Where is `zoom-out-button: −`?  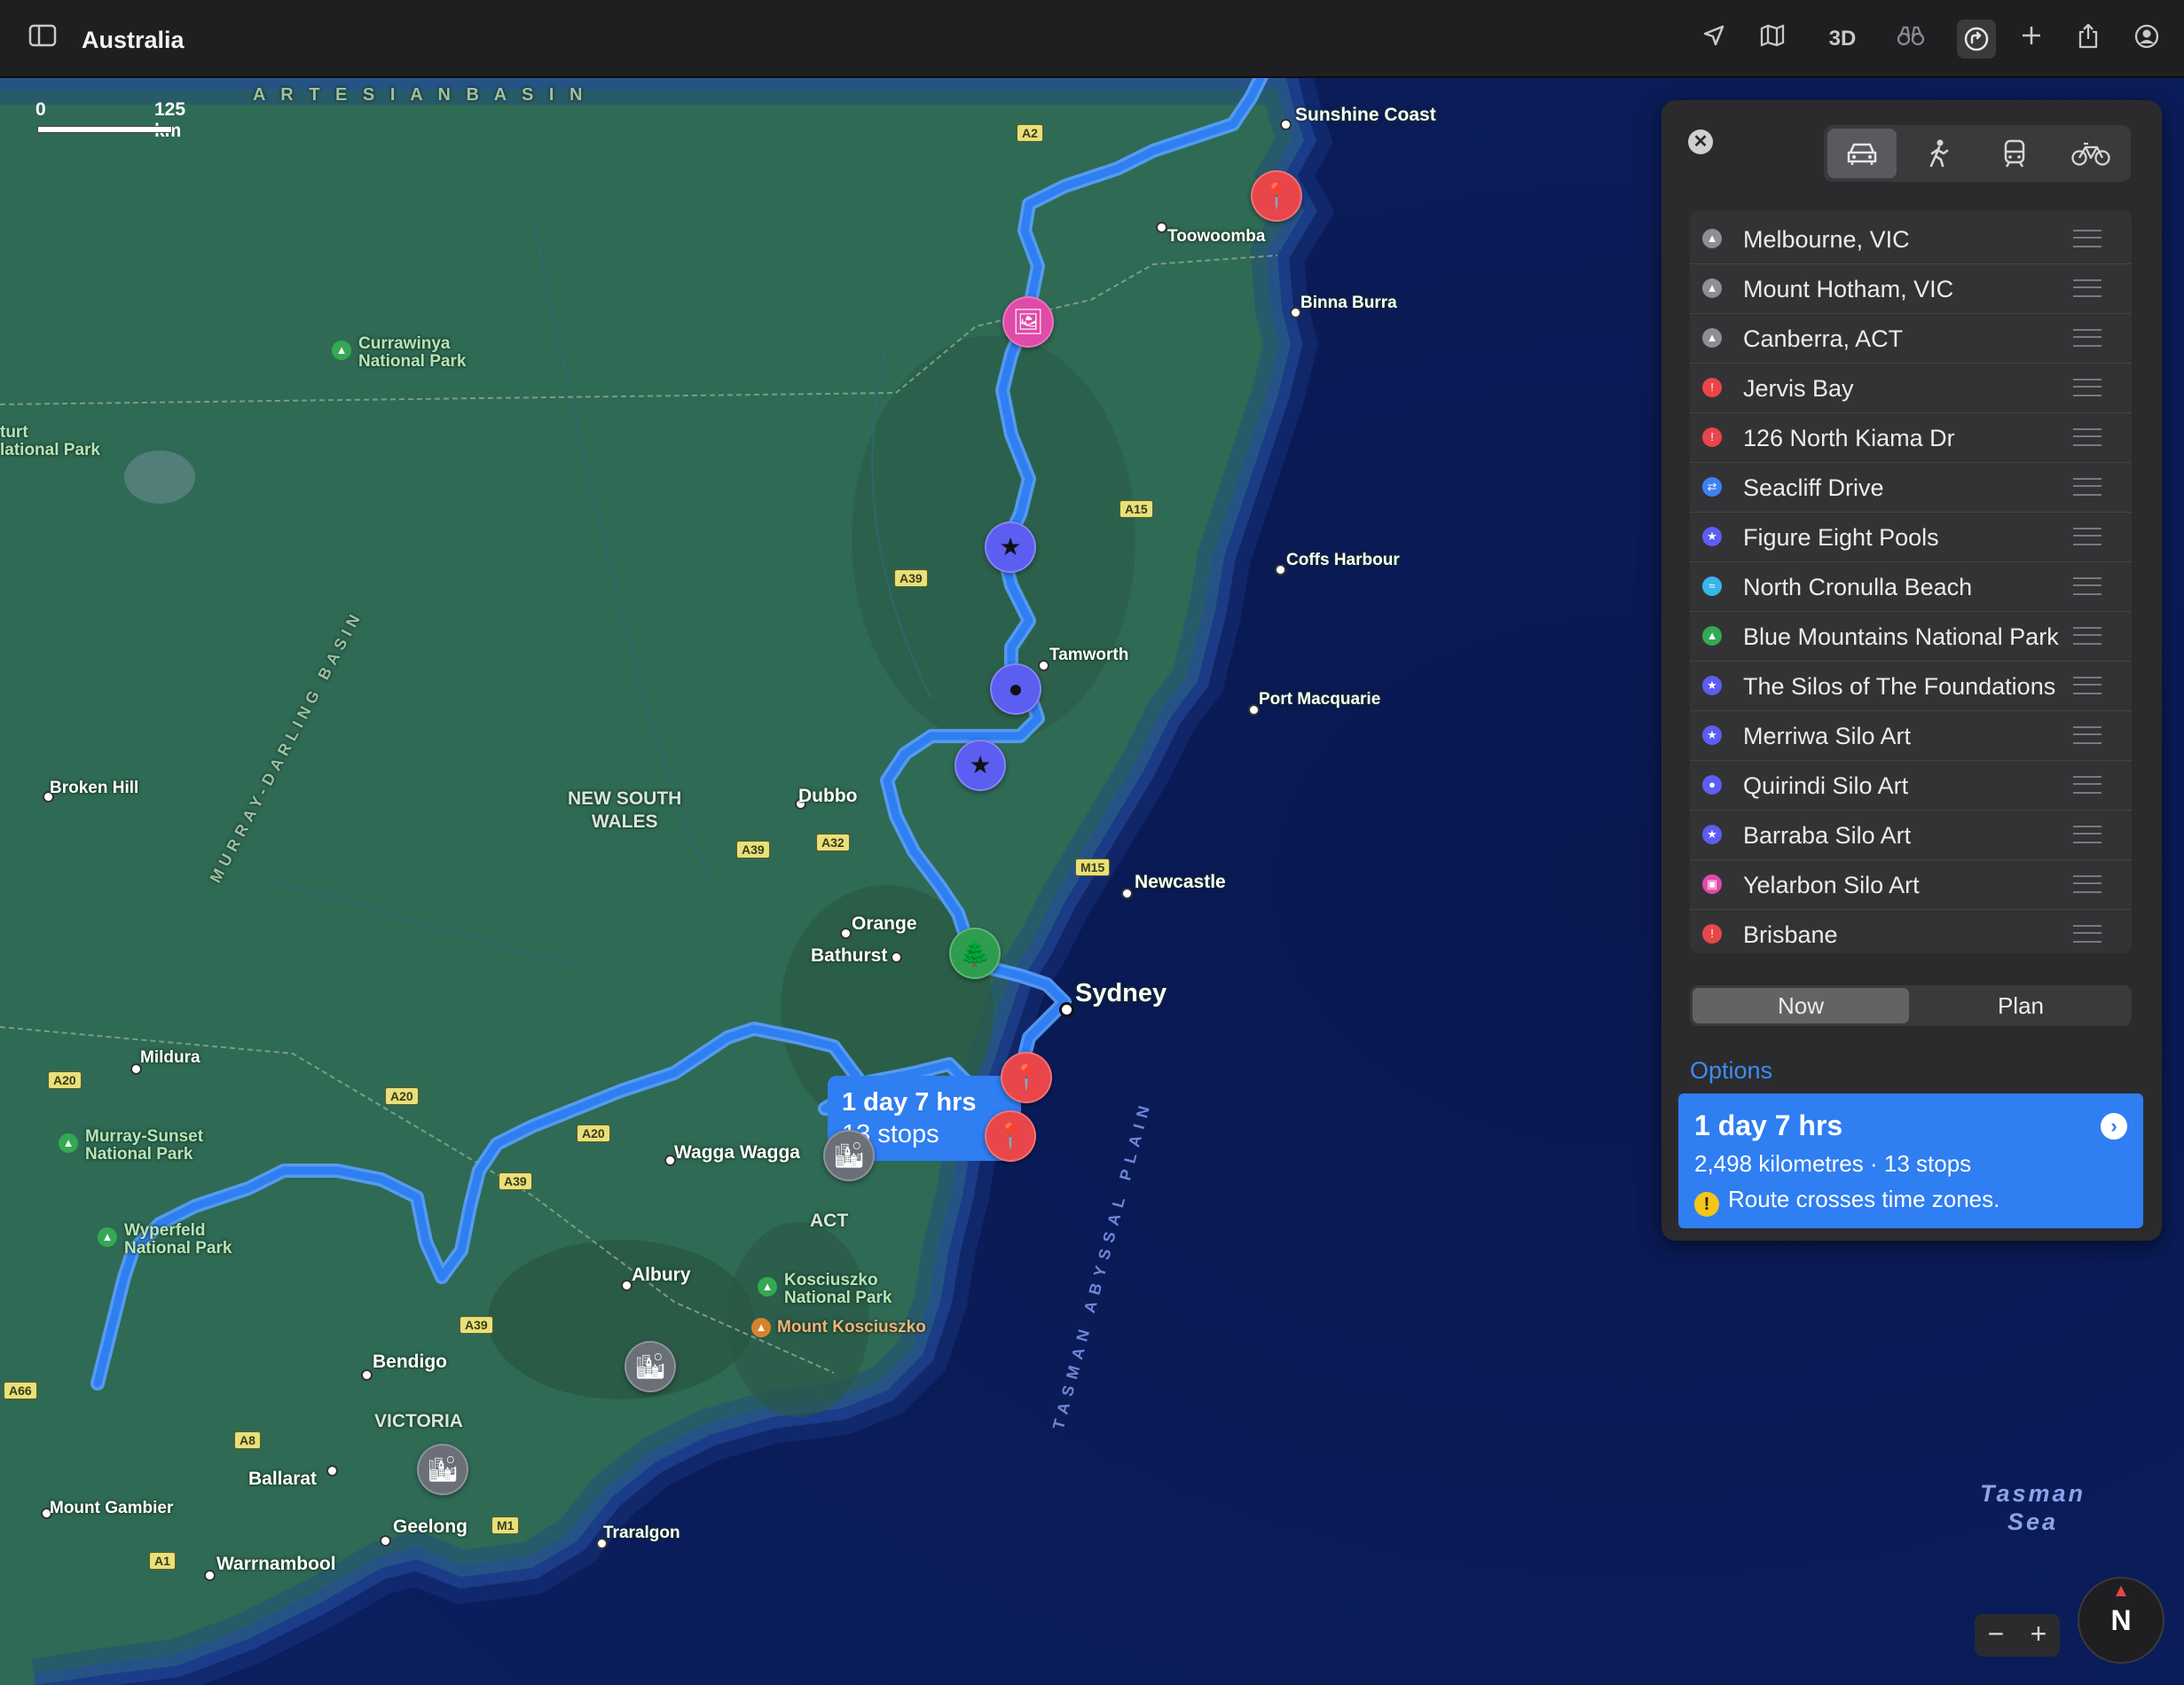
zoom-out-button: − is located at coordinates (1996, 1634).